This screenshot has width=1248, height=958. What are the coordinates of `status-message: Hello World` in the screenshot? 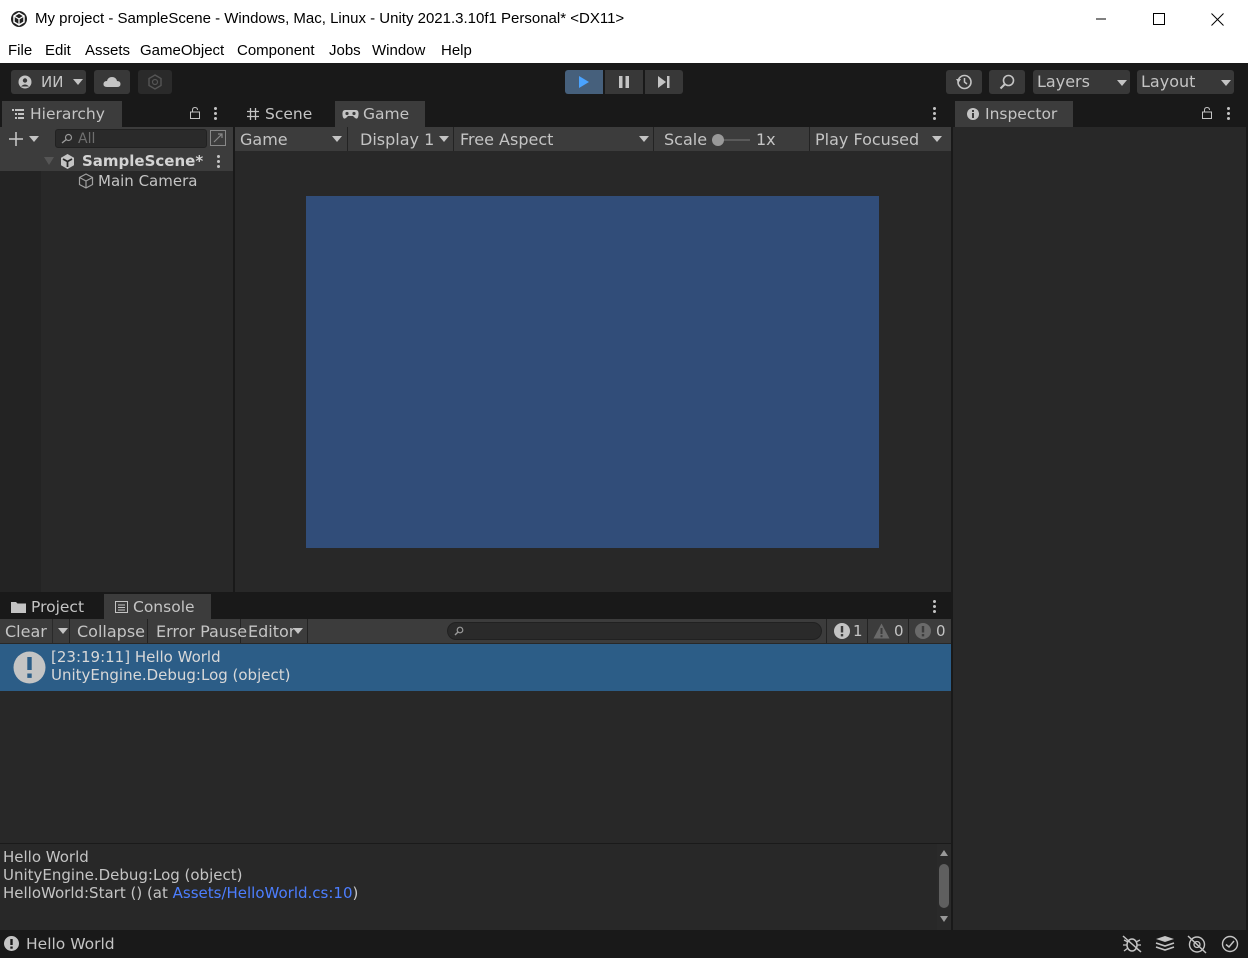 It's located at (70, 944).